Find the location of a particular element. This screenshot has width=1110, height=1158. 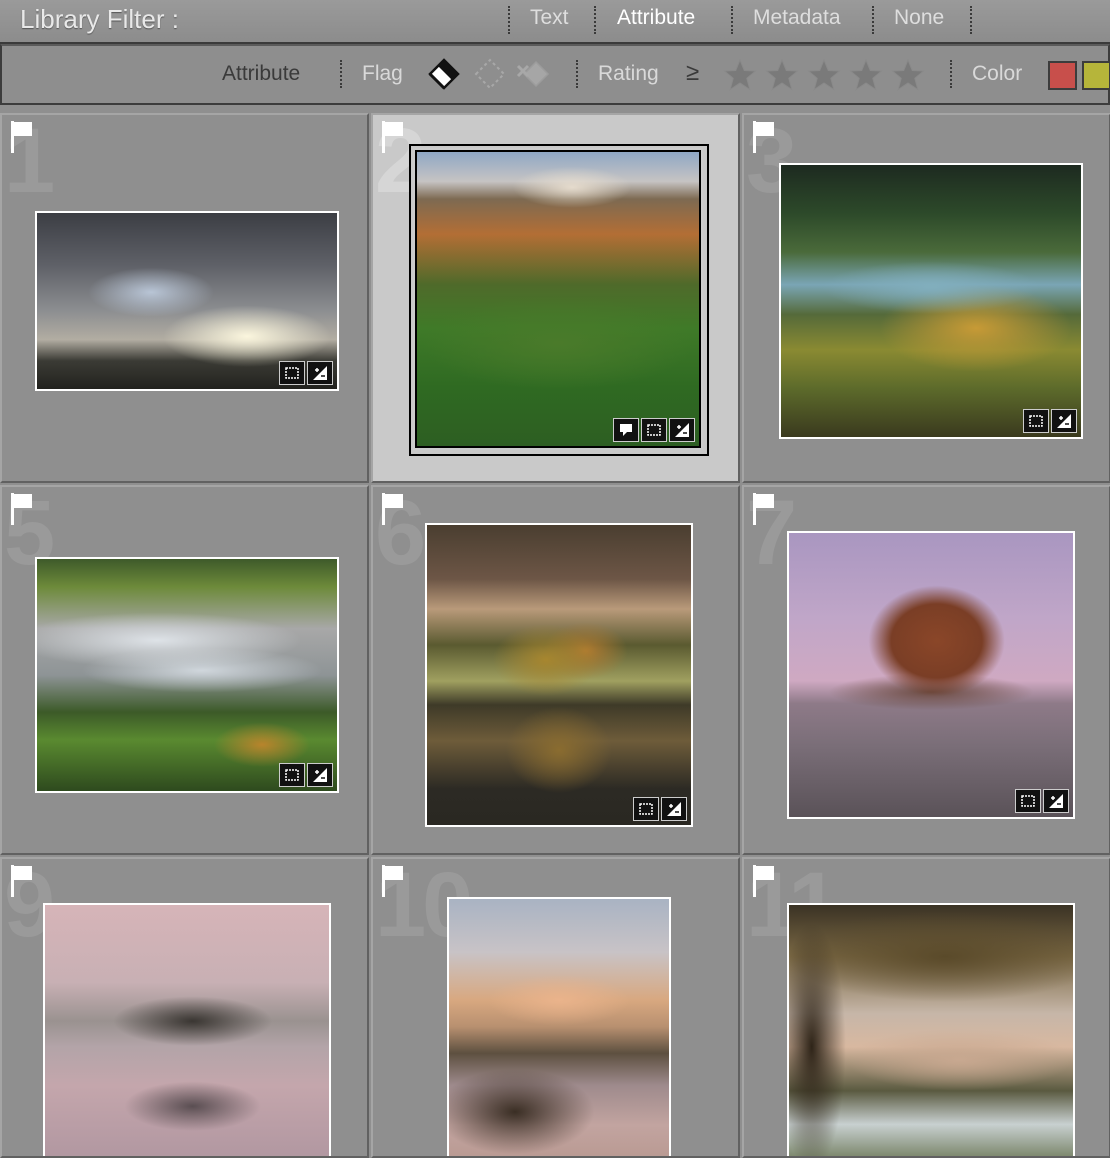

color-swatch-yellow is located at coordinates (1096, 75).